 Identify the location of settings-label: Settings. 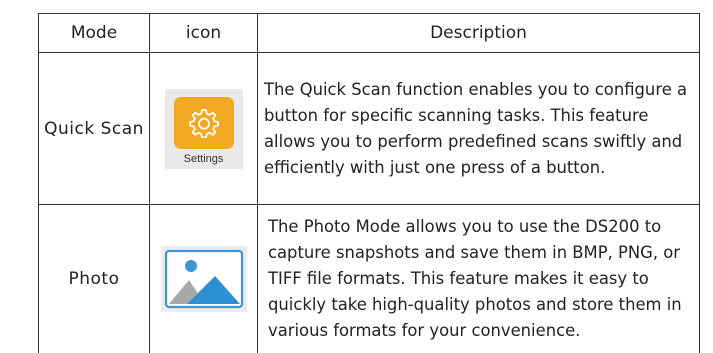
(203, 158).